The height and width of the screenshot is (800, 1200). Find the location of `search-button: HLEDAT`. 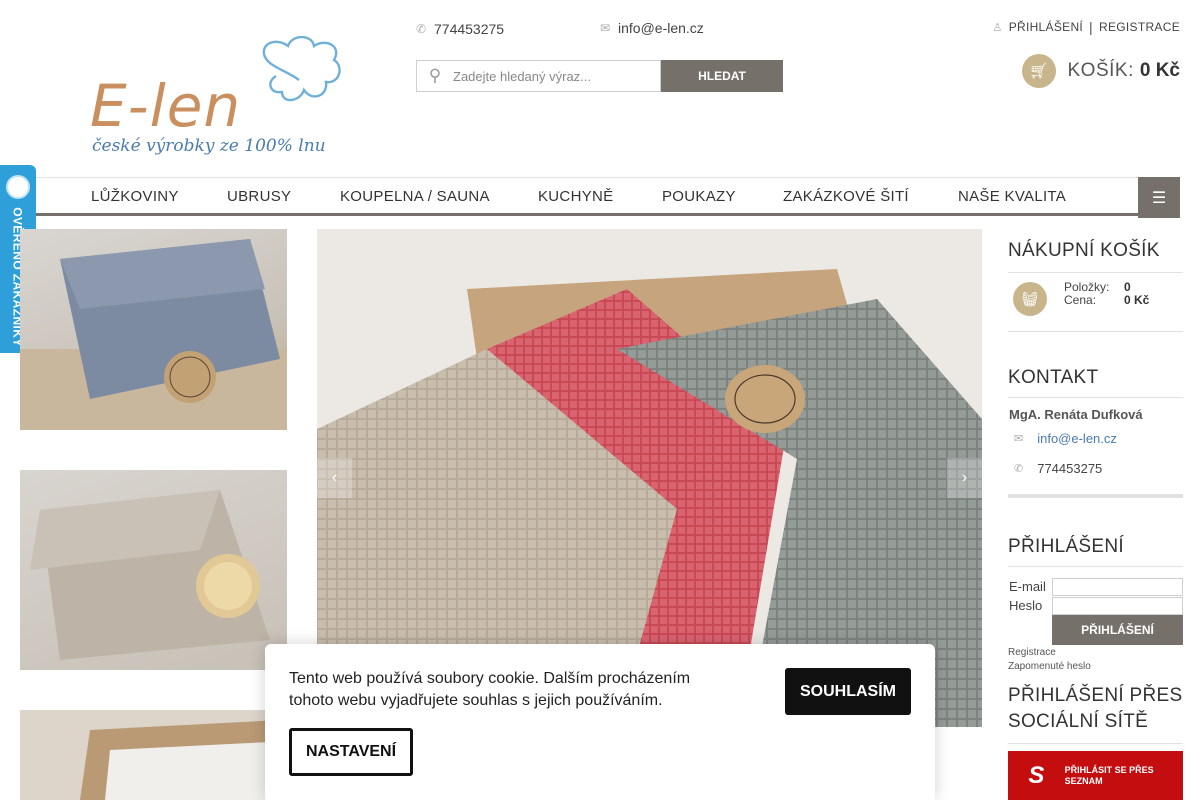

search-button: HLEDAT is located at coordinates (722, 76).